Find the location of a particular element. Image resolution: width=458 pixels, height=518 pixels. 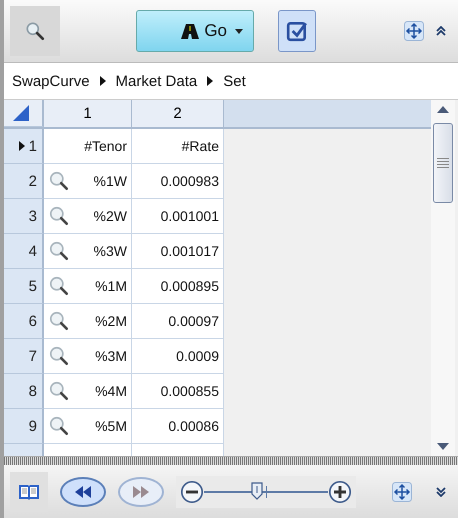

scrollbar-thumb is located at coordinates (443, 163).